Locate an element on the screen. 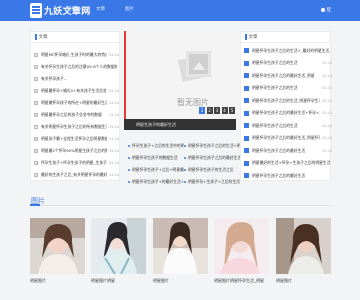 This screenshot has width=360, height=300. banner-slider is located at coordinates (180, 80).